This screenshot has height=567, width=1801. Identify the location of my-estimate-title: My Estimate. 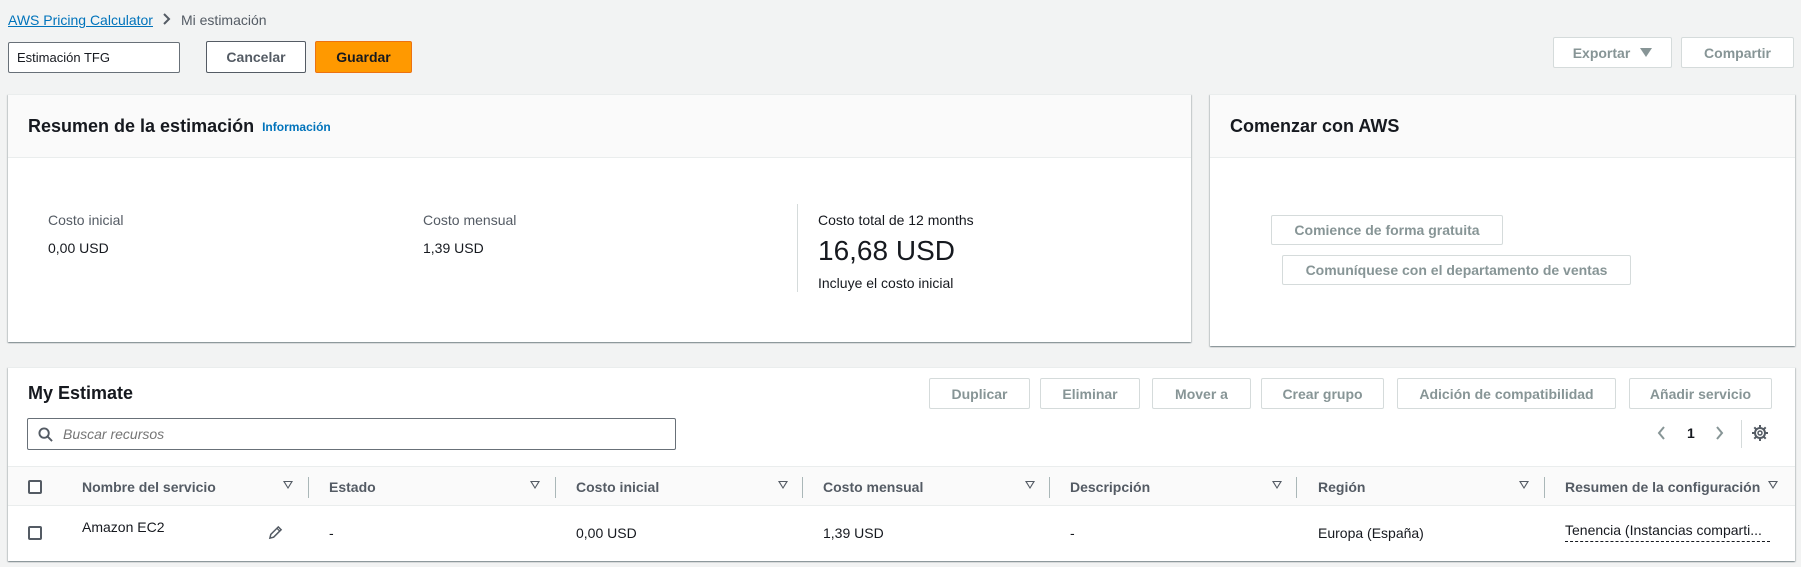
(81, 393).